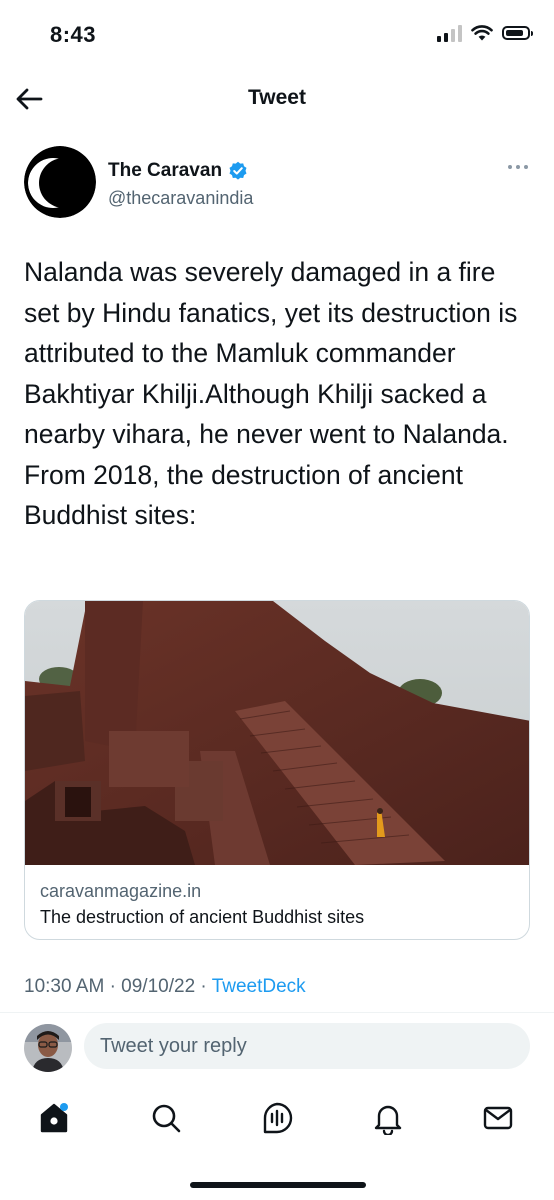 This screenshot has width=554, height=1200. I want to click on tab-search, so click(166, 1118).